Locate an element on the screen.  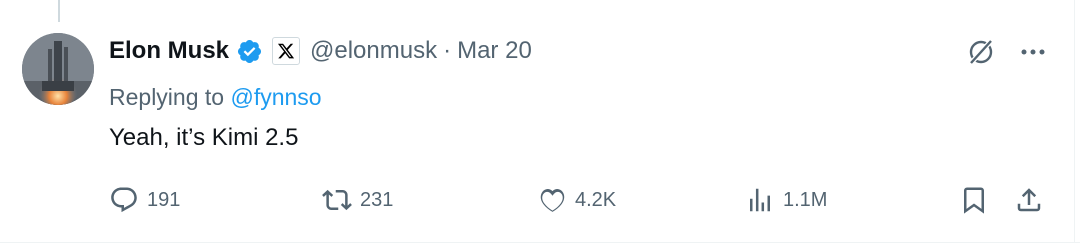
replying-to-mention: @fynnso is located at coordinates (275, 97).